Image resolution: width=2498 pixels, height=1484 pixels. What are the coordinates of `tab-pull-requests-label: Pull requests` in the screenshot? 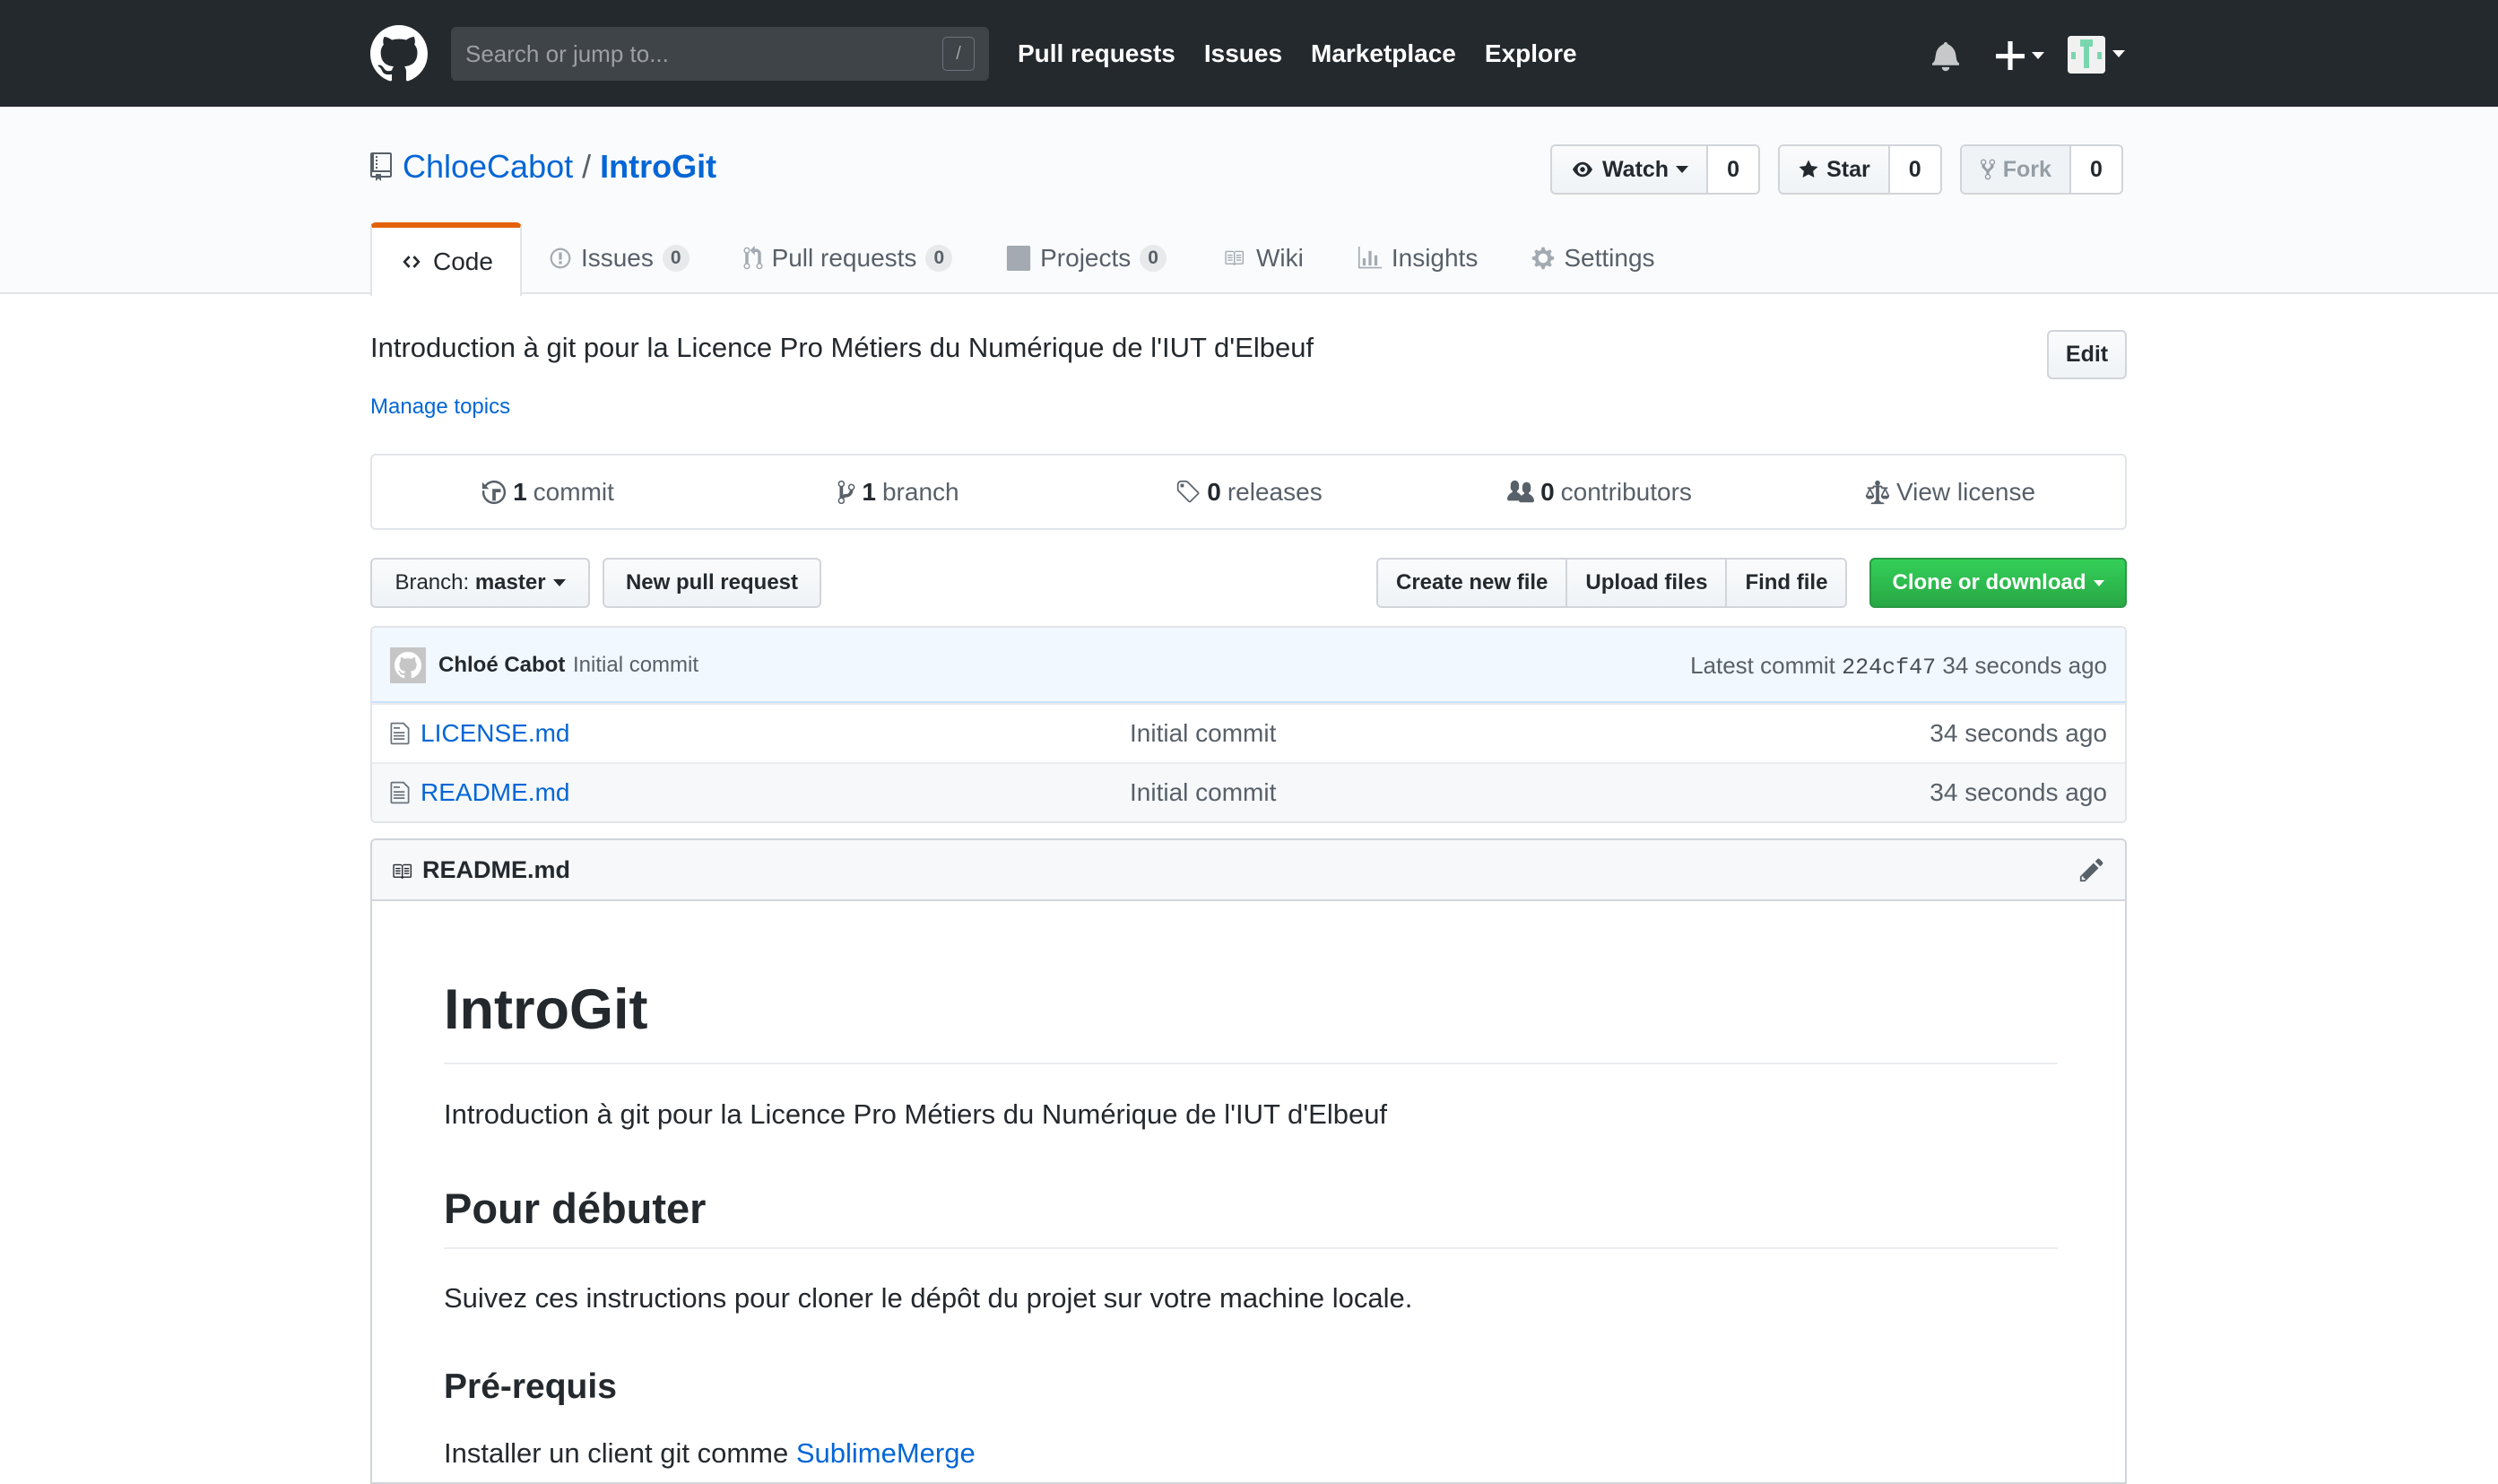 It's located at (844, 258).